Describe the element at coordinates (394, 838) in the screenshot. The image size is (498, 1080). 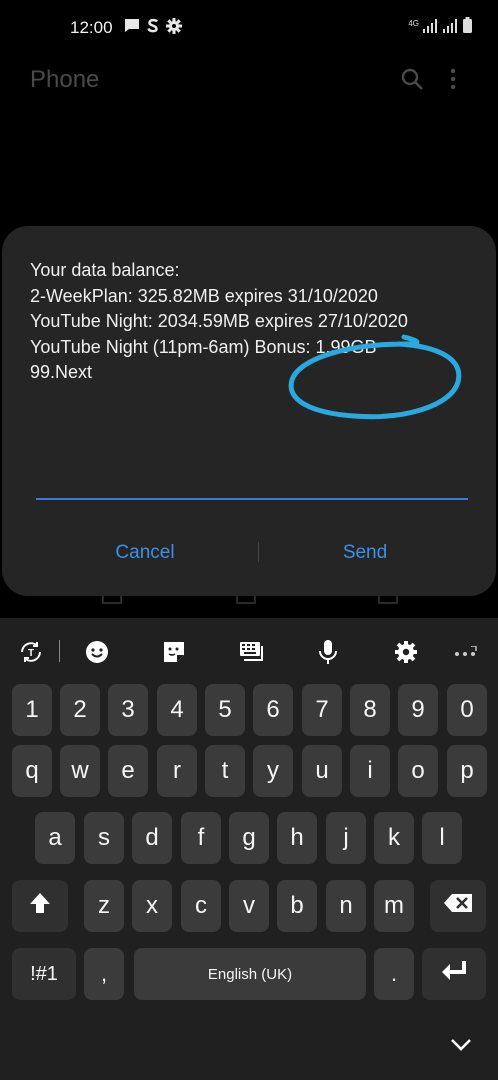
I see `key-k: k` at that location.